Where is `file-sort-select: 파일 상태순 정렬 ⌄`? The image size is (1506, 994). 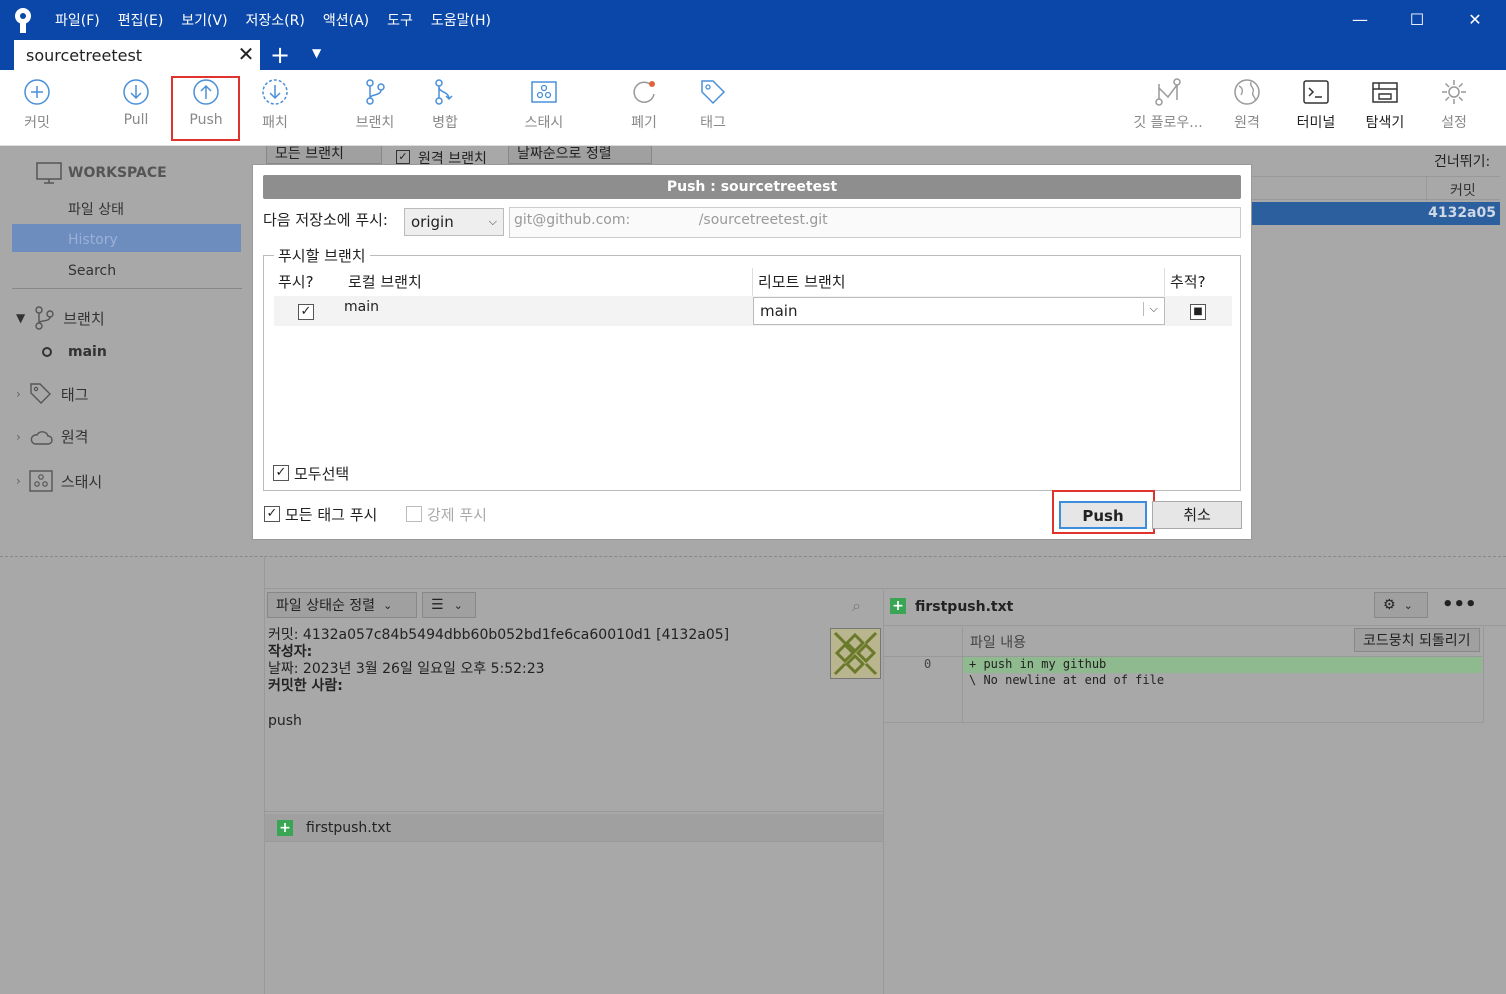
file-sort-select: 파일 상태순 정렬 ⌄ is located at coordinates (342, 605).